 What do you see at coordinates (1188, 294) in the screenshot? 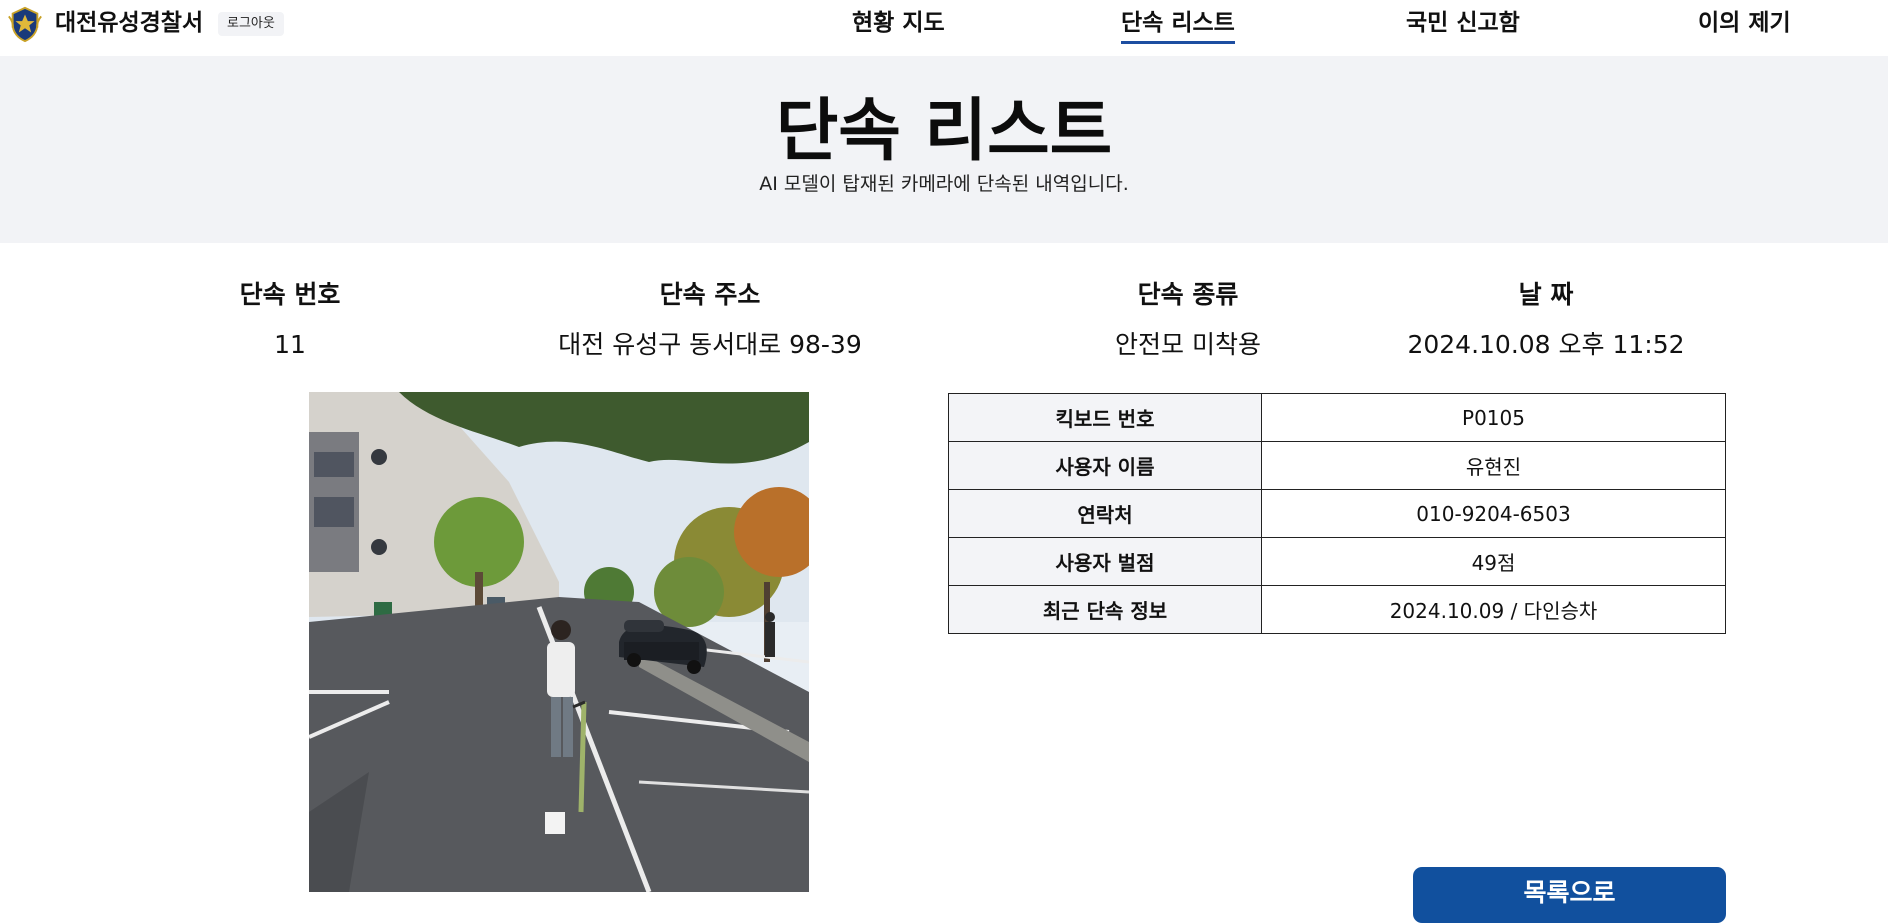
I see `header-enforcement-type: 단속 종류` at bounding box center [1188, 294].